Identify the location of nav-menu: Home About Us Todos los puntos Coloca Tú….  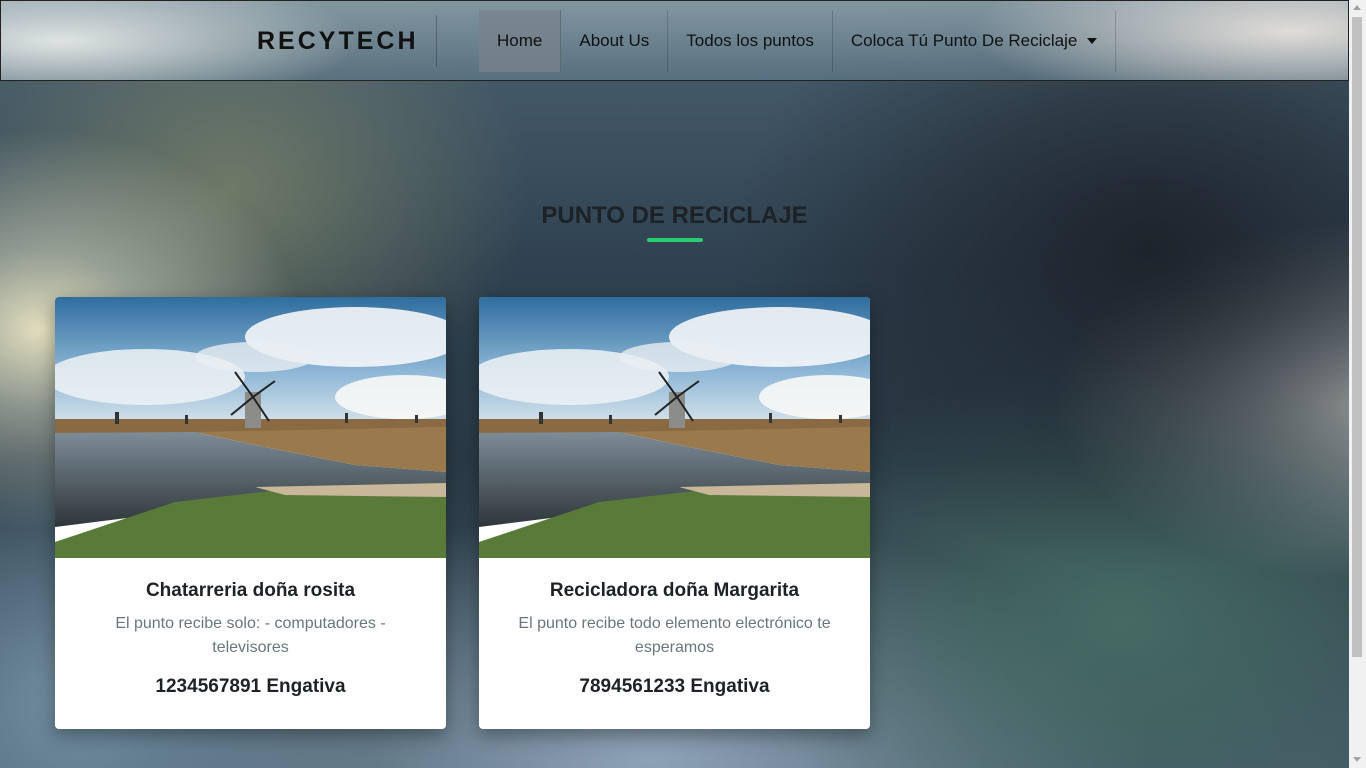
(798, 41).